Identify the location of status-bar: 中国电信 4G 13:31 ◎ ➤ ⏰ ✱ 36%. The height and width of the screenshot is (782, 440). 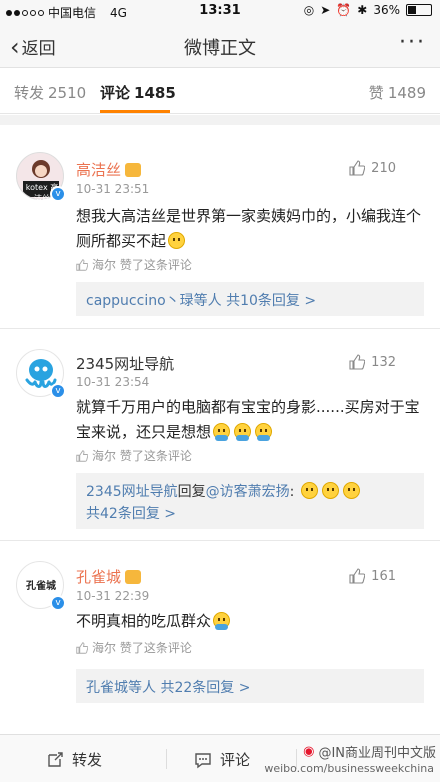
(220, 11).